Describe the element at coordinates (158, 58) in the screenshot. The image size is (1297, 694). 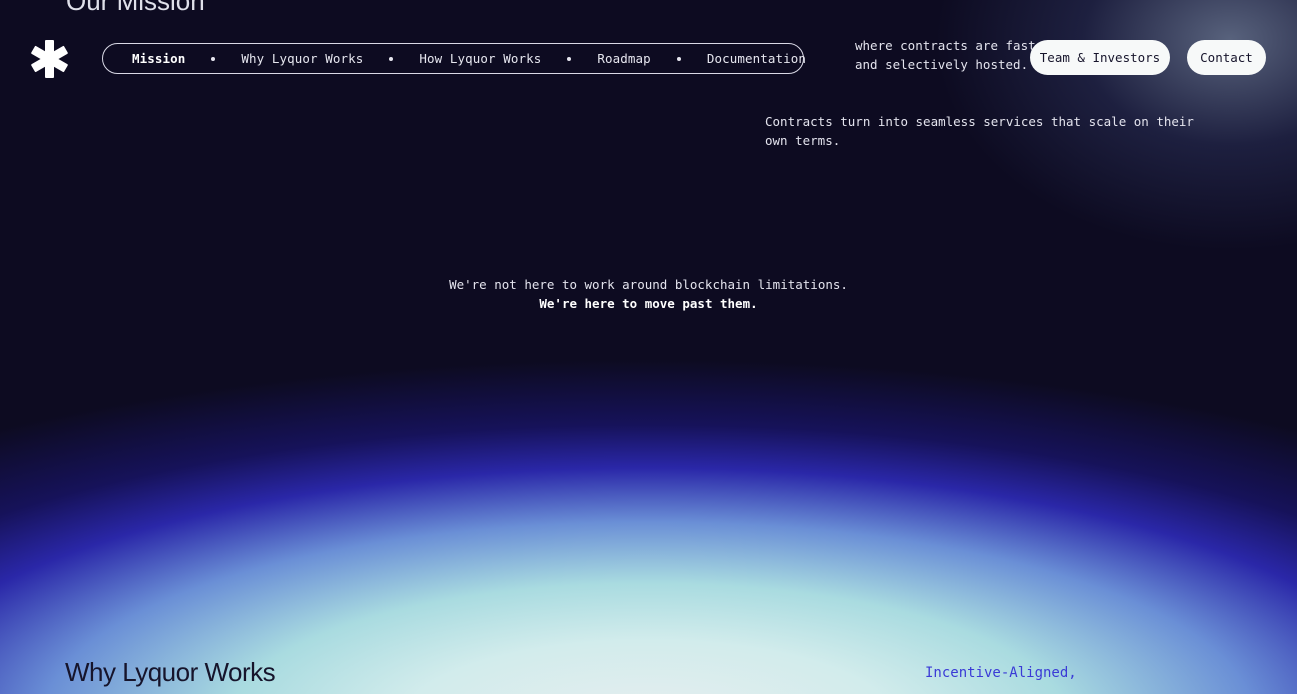
I see `nav-item-mission: Mission` at that location.